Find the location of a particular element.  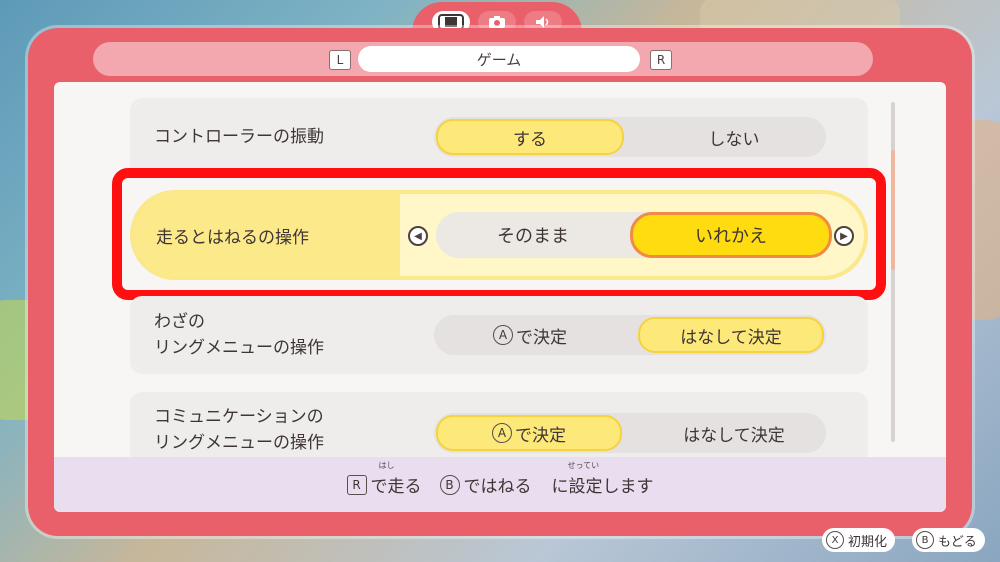

back-label: もどる is located at coordinates (957, 542).